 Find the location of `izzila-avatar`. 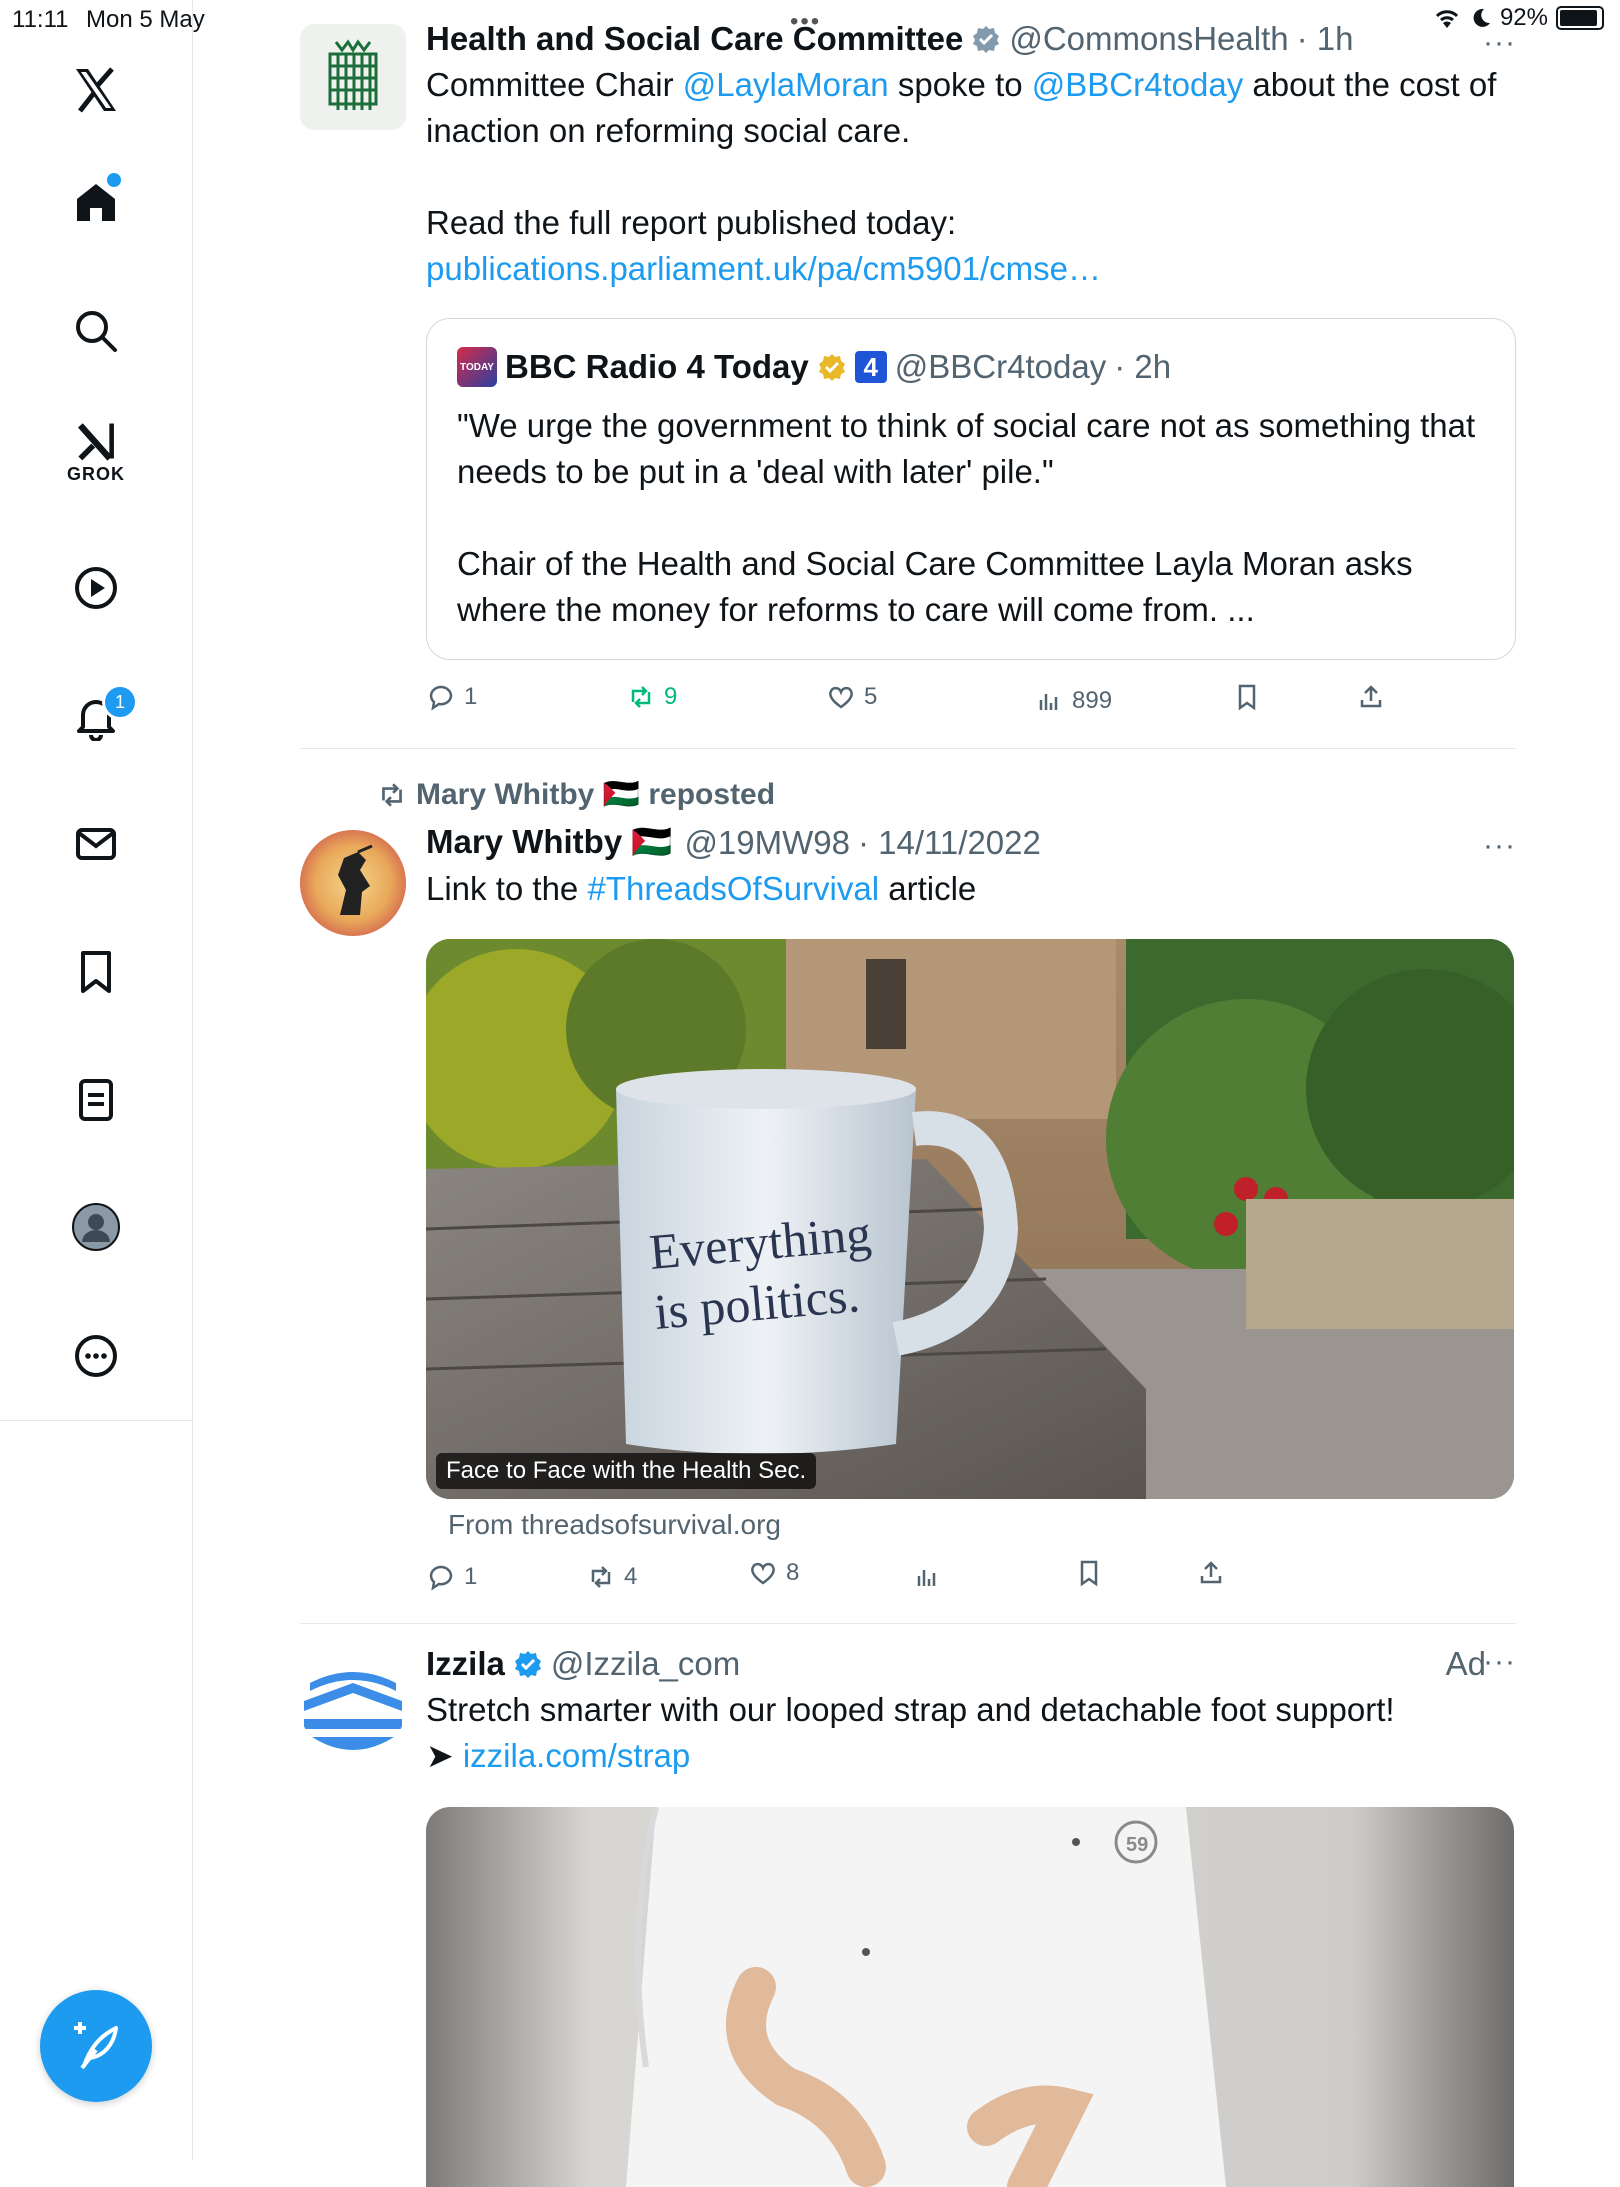

izzila-avatar is located at coordinates (353, 1706).